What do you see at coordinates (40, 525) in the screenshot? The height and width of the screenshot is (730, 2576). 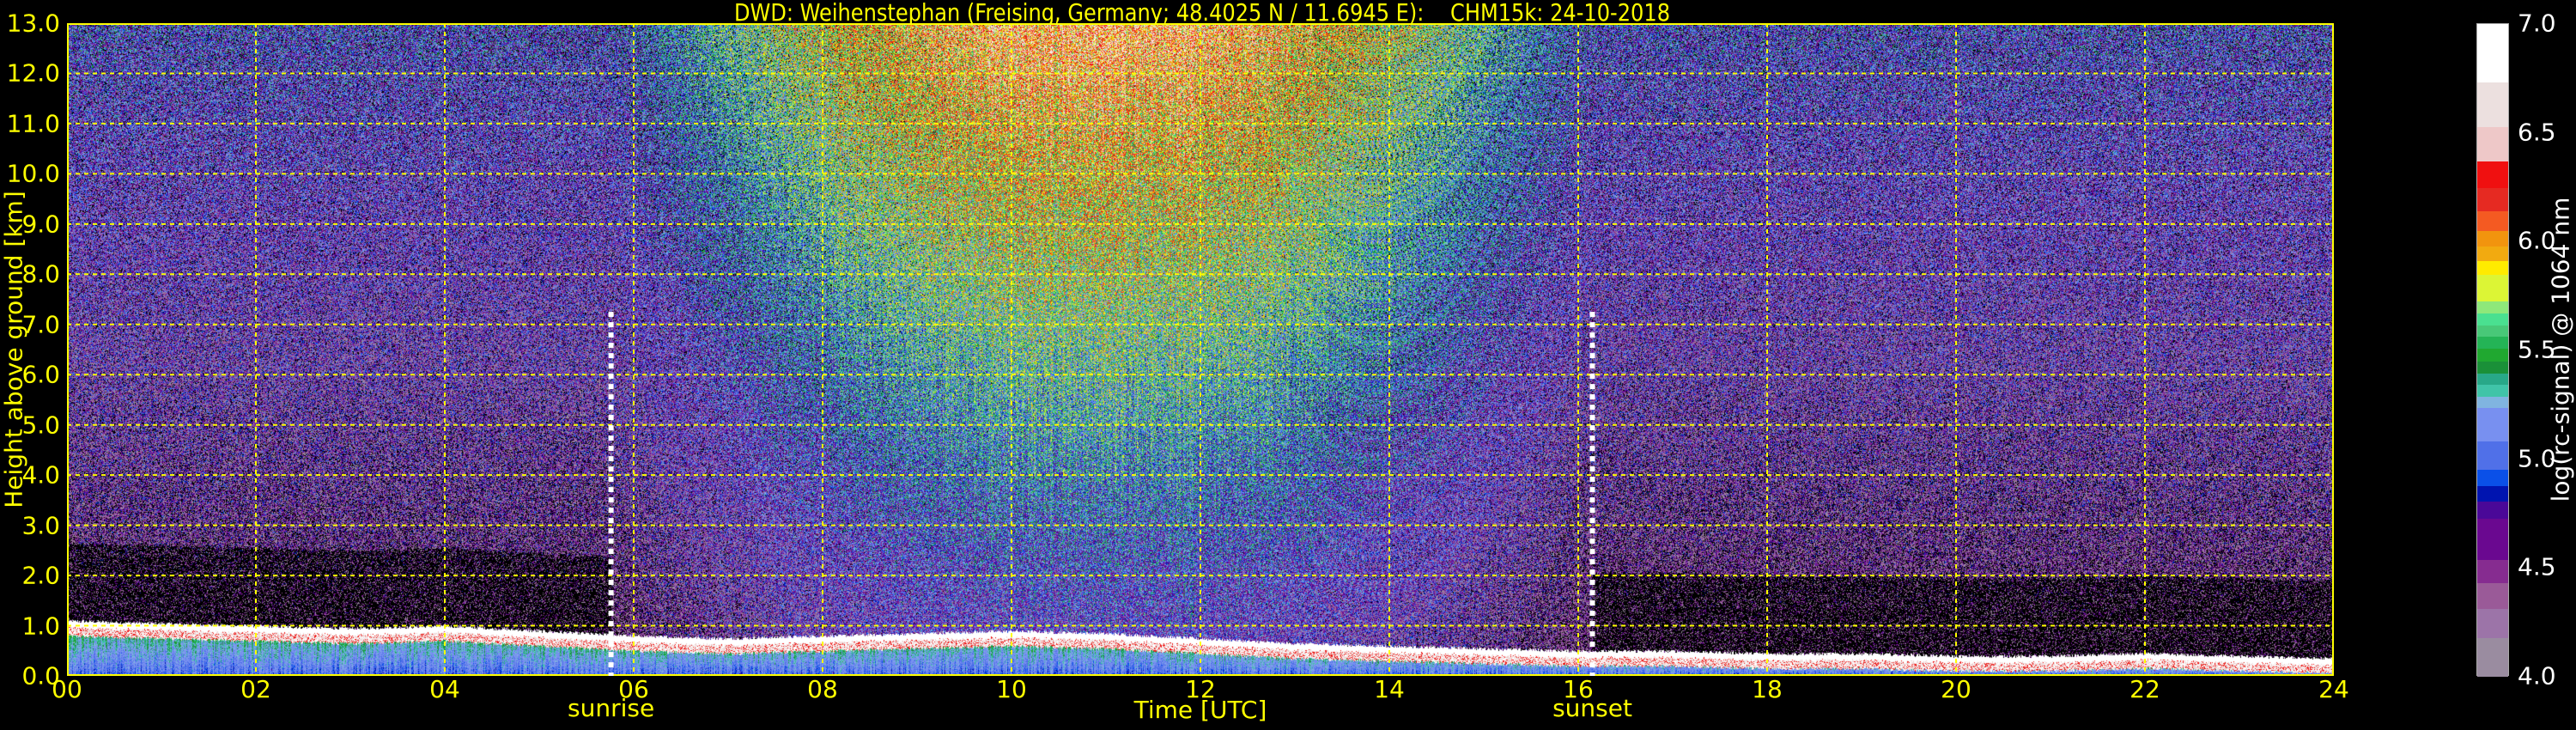 I see `y-tick-label: 3.0` at bounding box center [40, 525].